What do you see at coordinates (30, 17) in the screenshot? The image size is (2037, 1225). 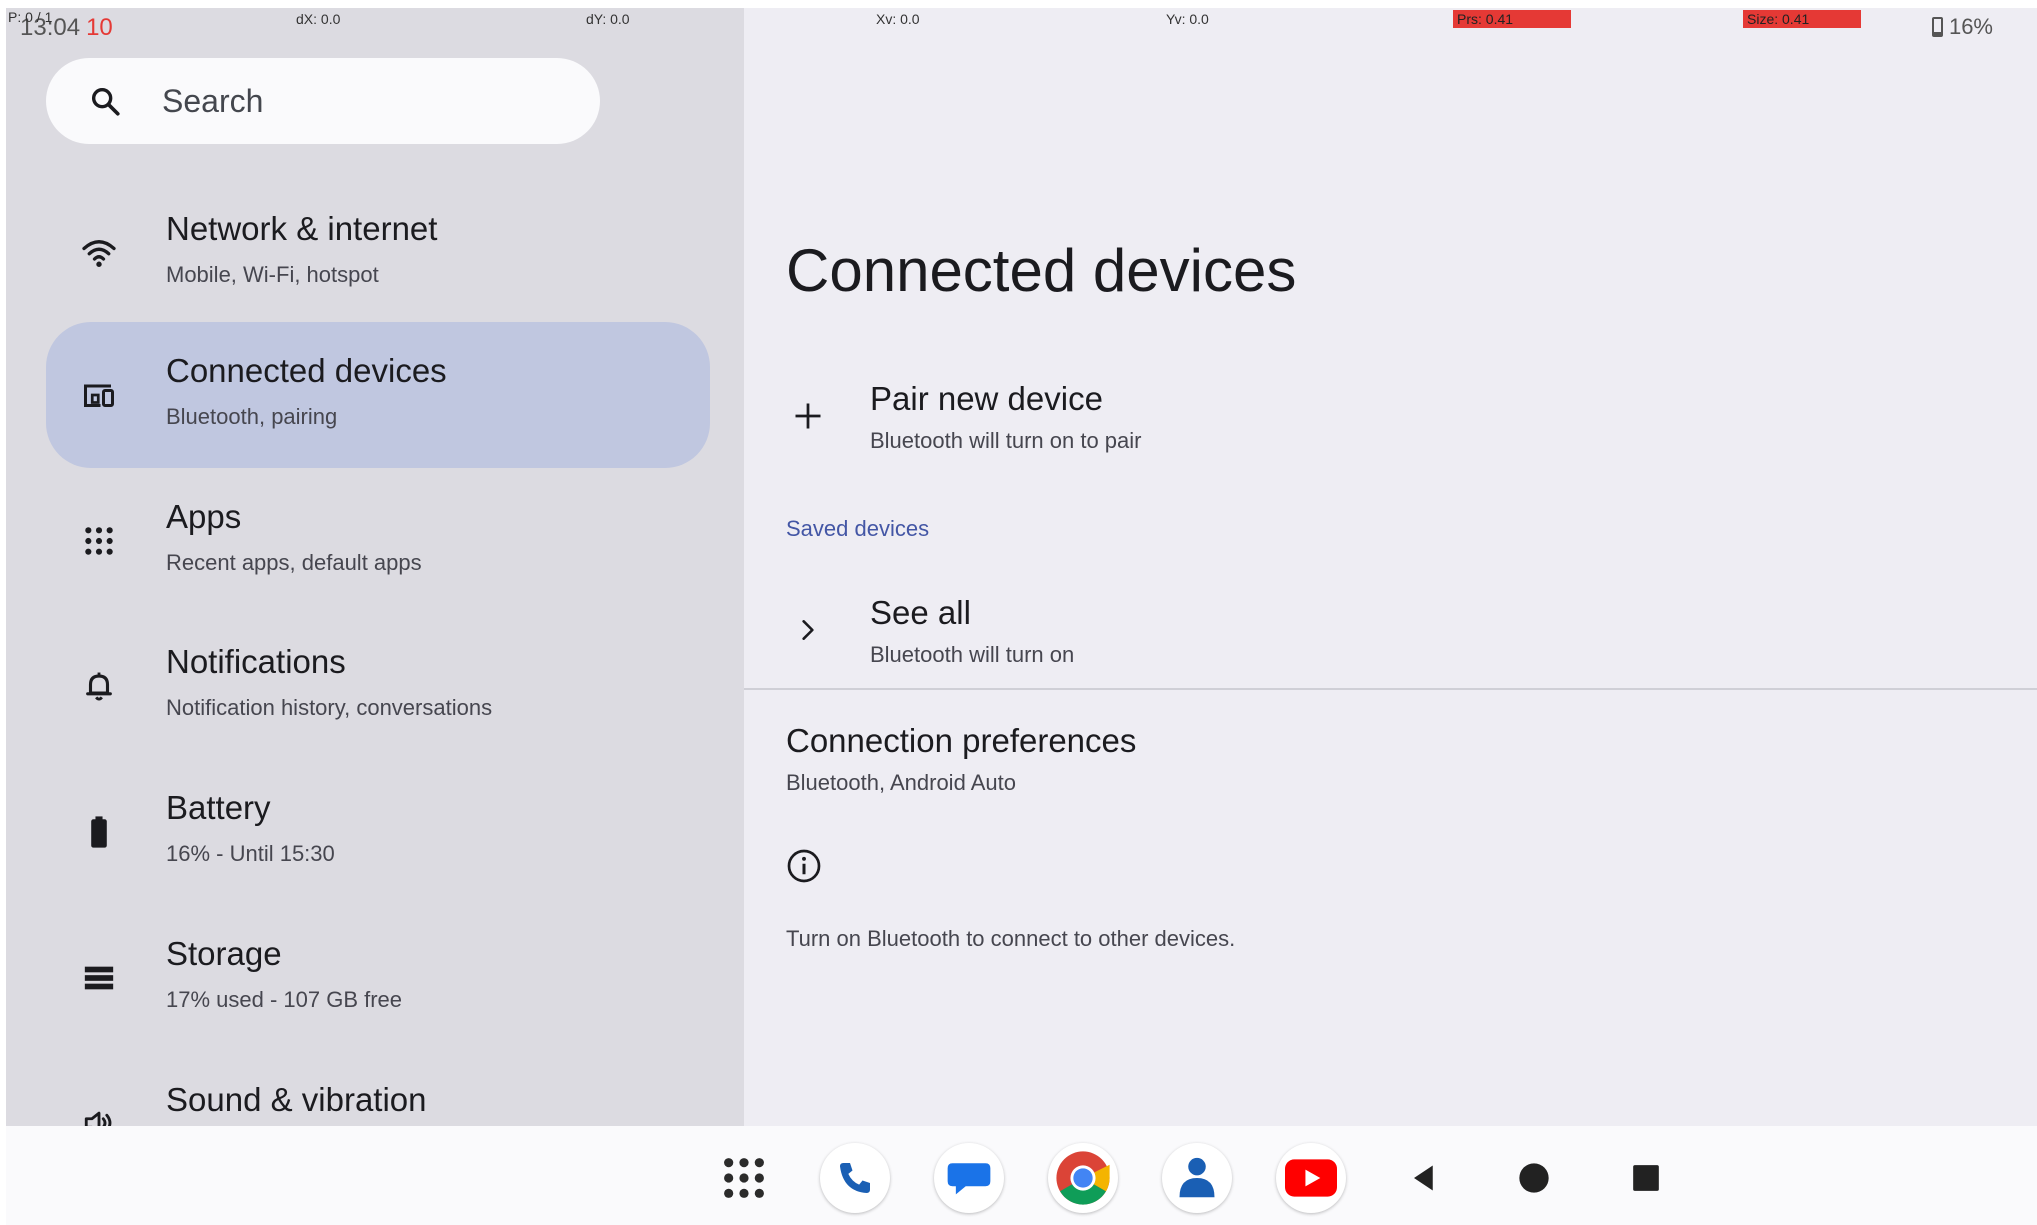 I see `pointer-count-label: P: 0 / 1` at bounding box center [30, 17].